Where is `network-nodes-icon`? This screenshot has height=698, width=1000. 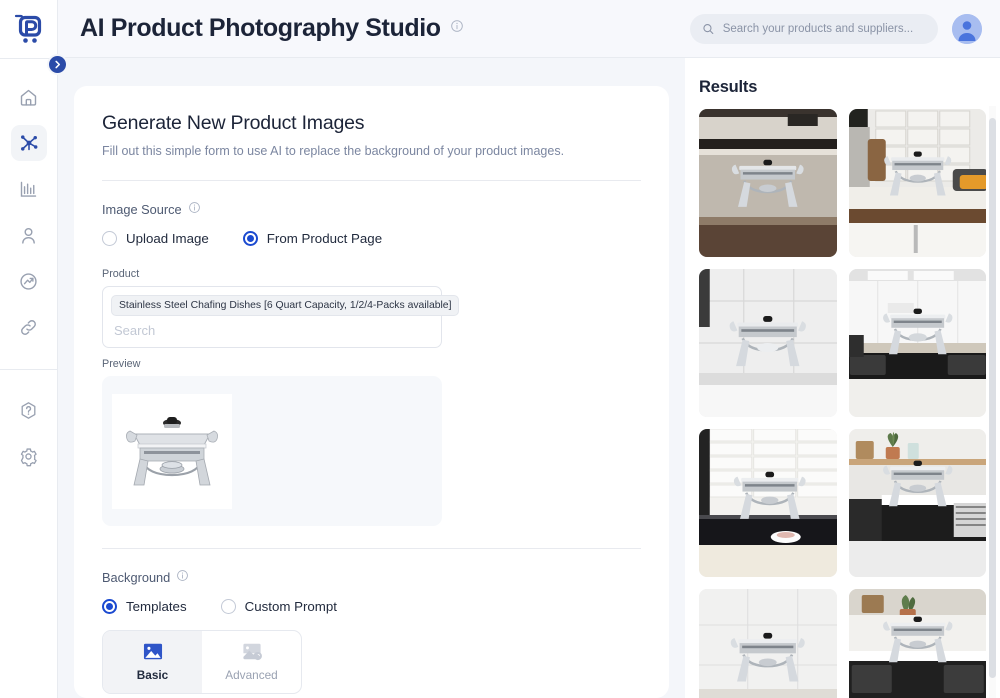 network-nodes-icon is located at coordinates (28, 143).